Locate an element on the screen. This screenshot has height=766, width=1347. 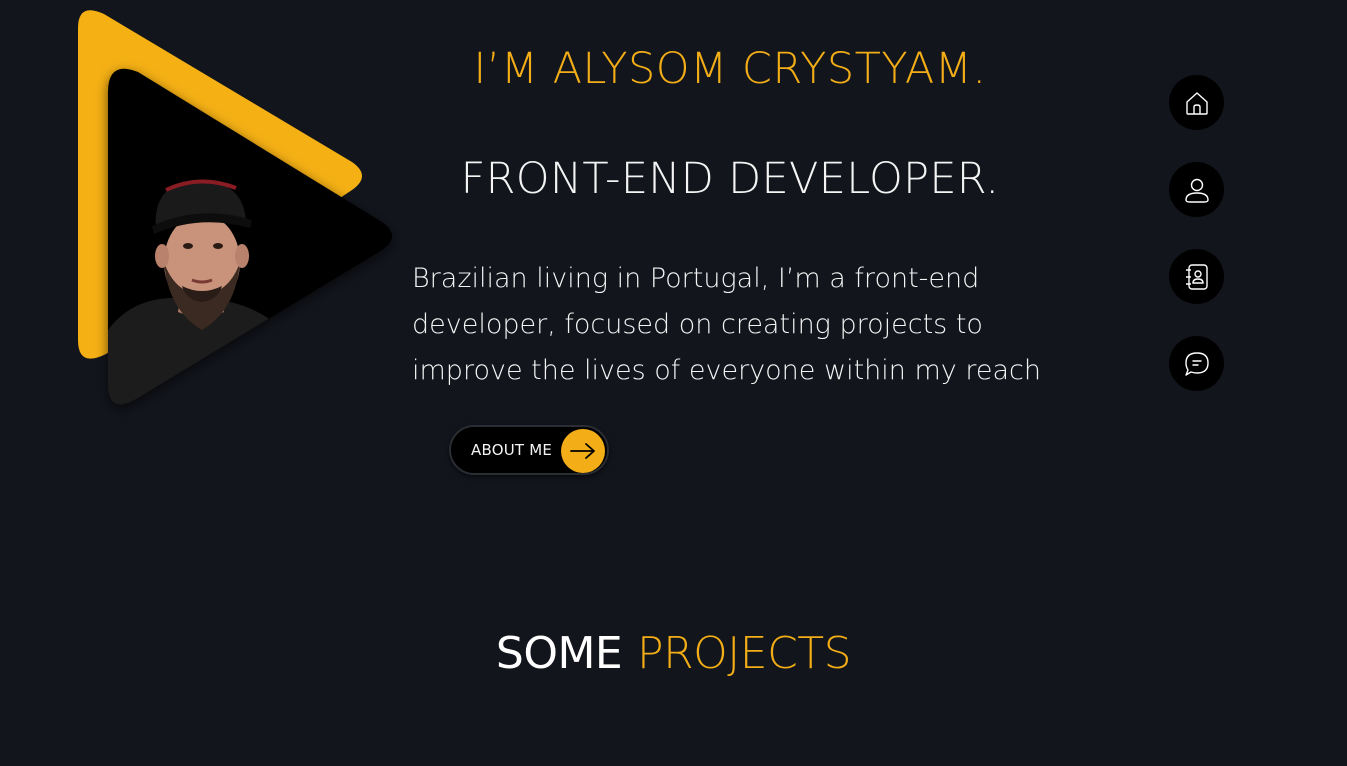
contact-book-icon is located at coordinates (1196, 276).